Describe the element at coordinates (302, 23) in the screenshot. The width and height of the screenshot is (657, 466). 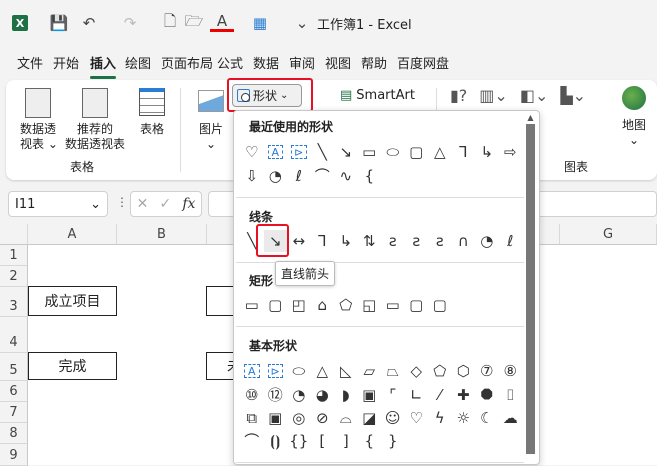
I see `customize-icon: ⌄` at that location.